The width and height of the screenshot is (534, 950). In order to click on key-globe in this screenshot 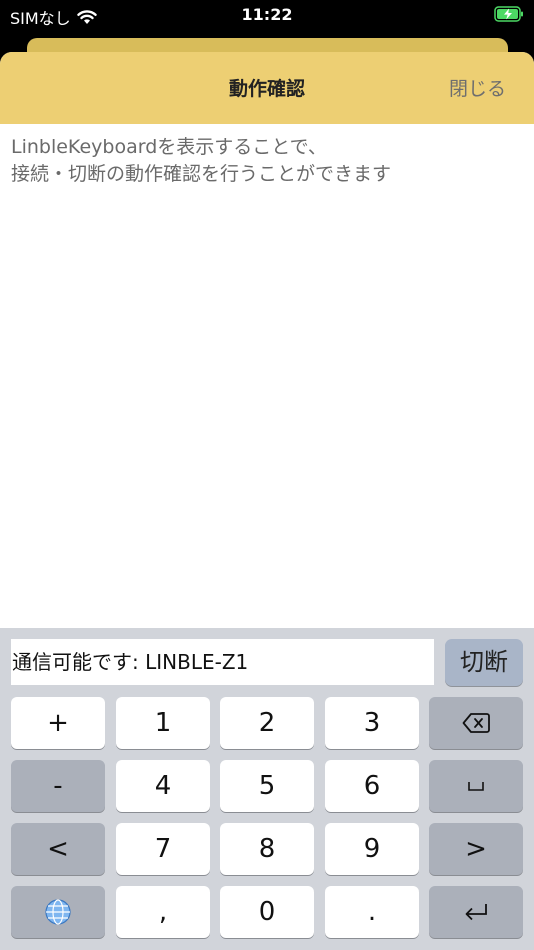, I will do `click(58, 912)`.